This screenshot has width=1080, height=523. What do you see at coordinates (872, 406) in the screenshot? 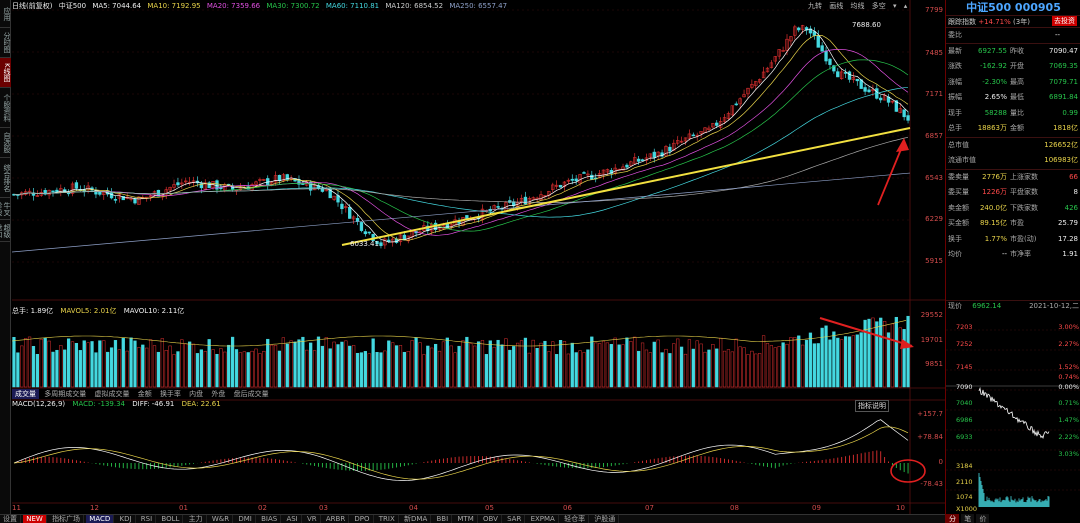
I see `indicator-help-button: 指标说明` at bounding box center [872, 406].